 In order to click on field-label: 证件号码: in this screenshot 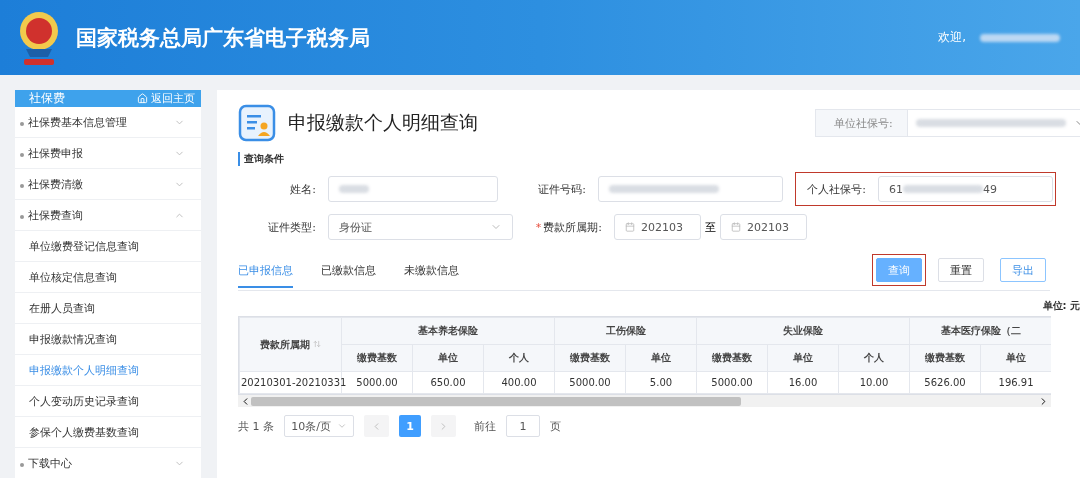, I will do `click(562, 189)`.